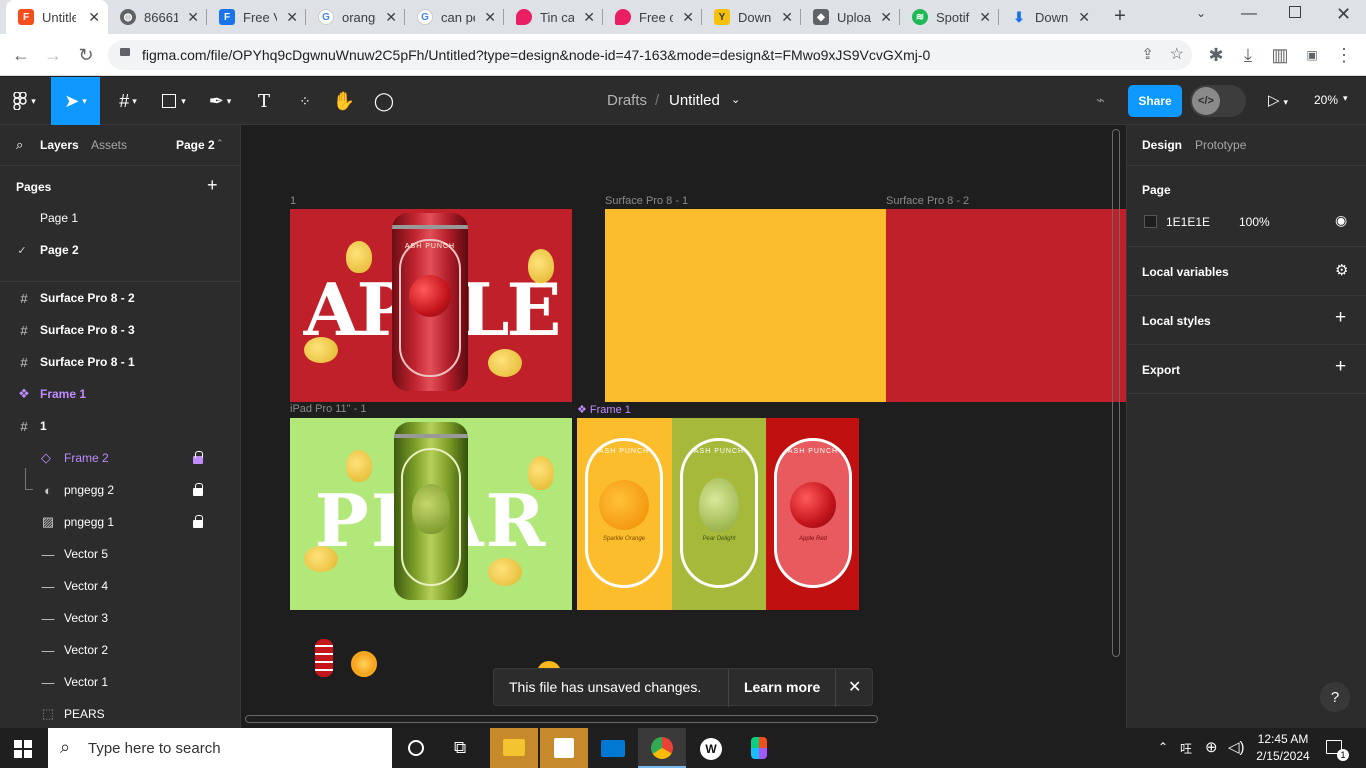 The width and height of the screenshot is (1366, 768). What do you see at coordinates (561, 719) in the screenshot?
I see `horizontal-scrollbar` at bounding box center [561, 719].